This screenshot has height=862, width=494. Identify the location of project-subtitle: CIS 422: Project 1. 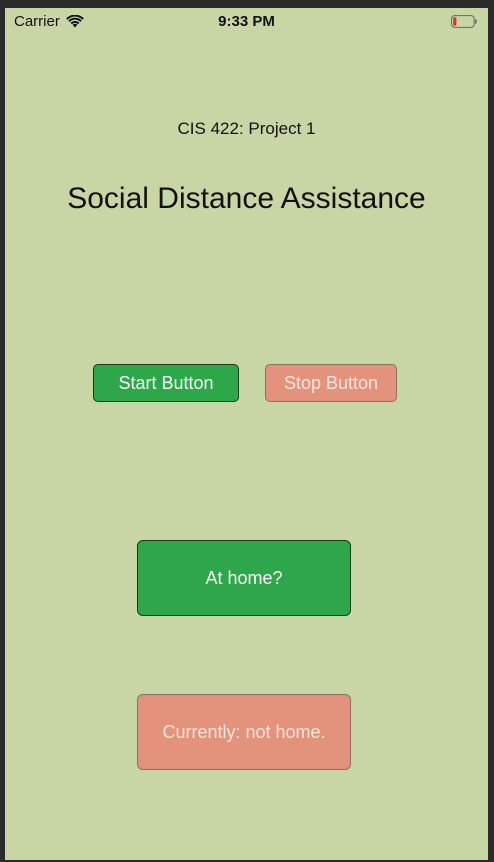
(246, 128).